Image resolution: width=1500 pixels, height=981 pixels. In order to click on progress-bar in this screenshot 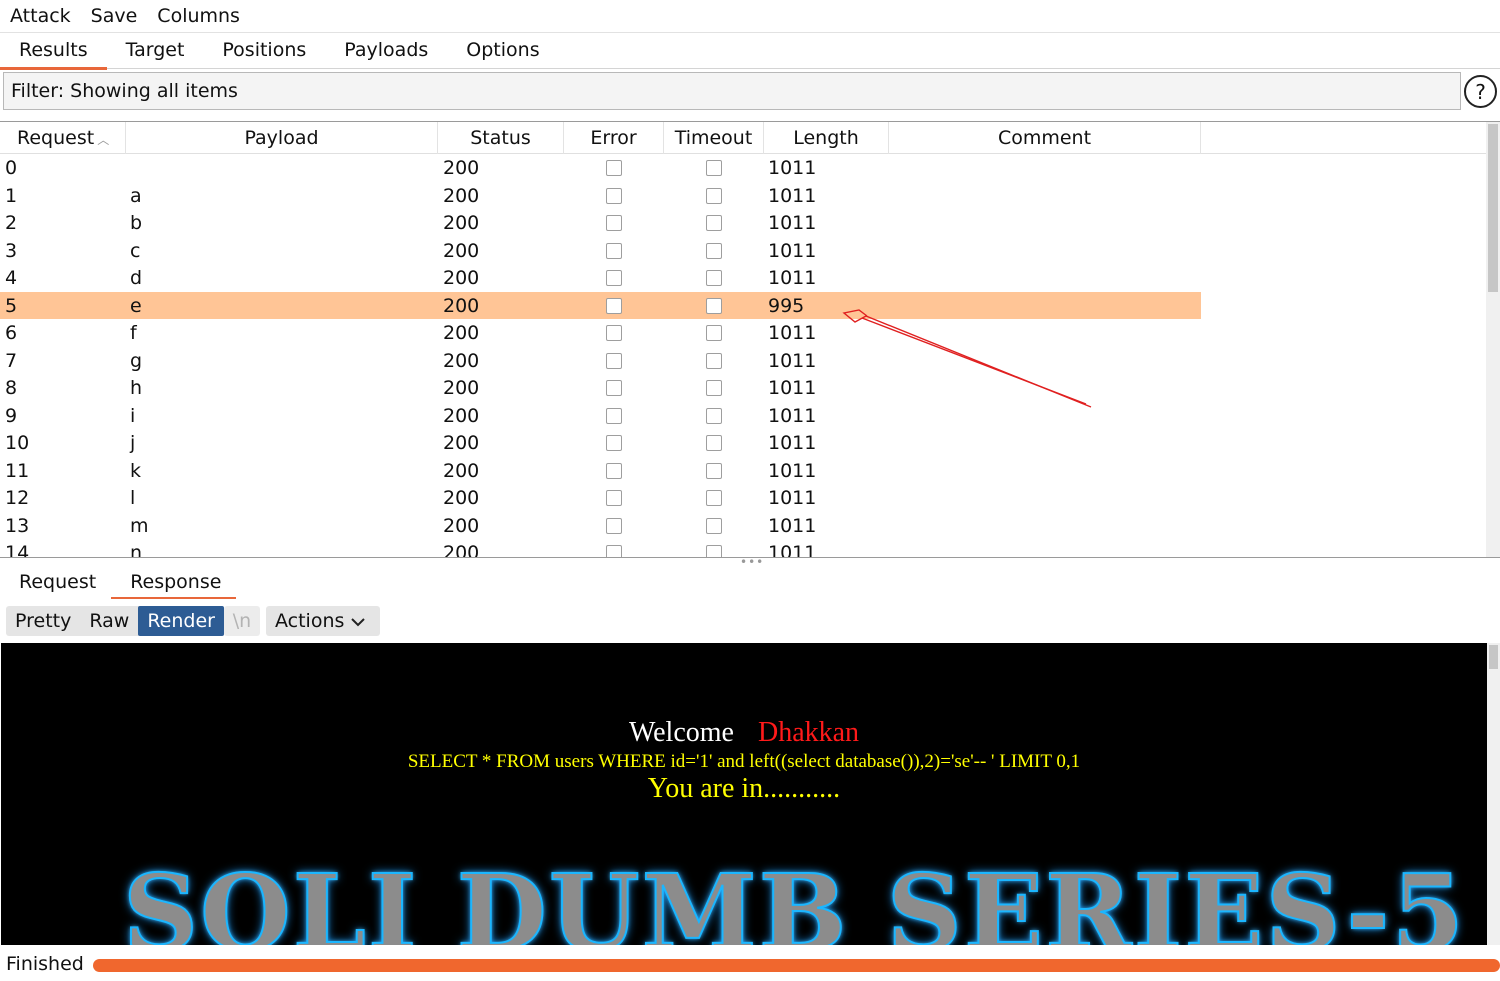, I will do `click(796, 965)`.